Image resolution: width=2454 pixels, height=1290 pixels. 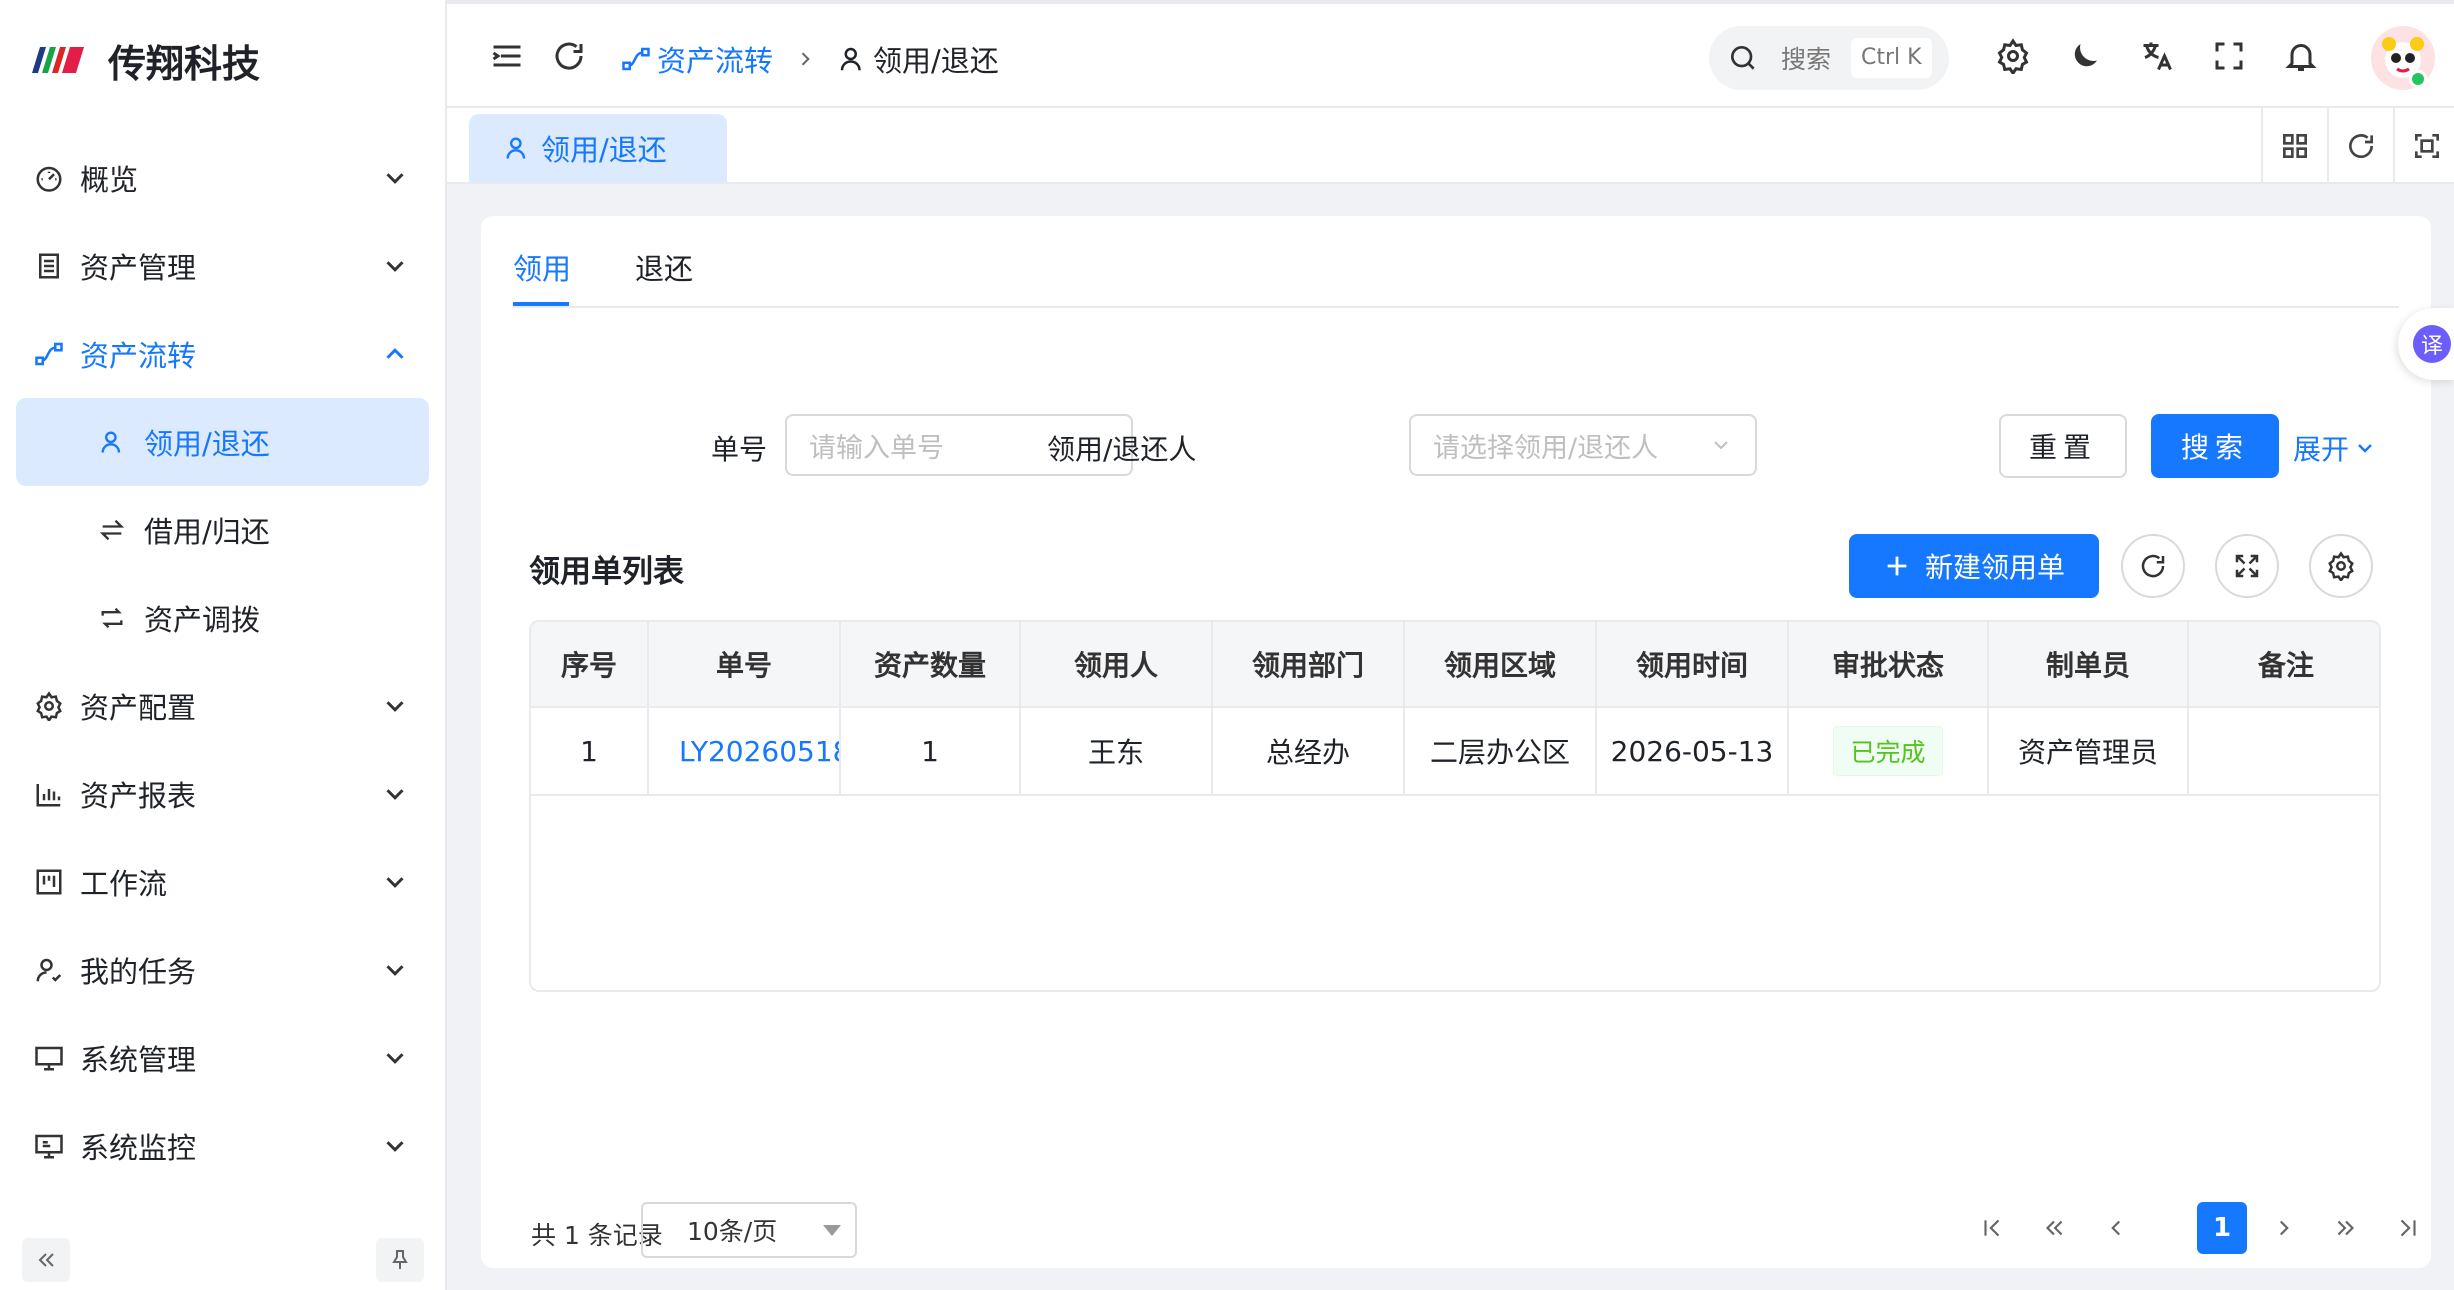 I want to click on column-header: 领用部门, so click(x=1309, y=664).